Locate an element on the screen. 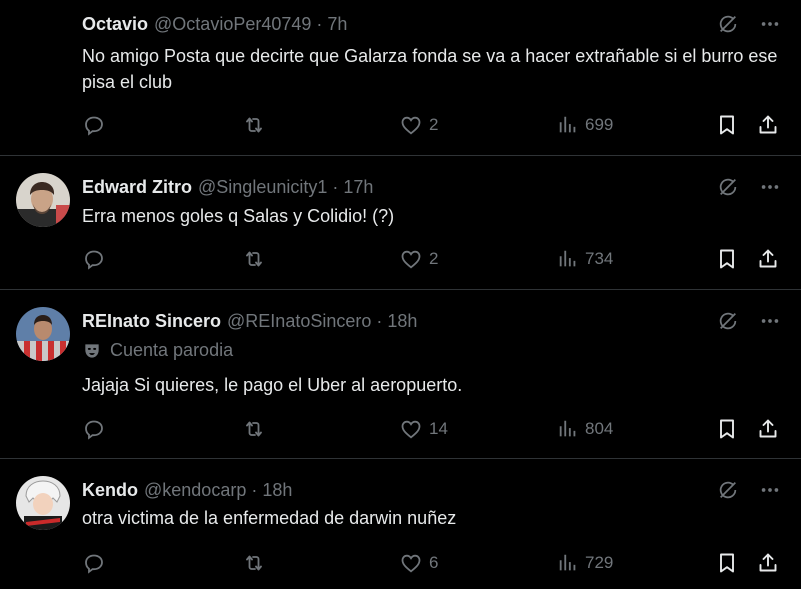 This screenshot has width=801, height=589. tweet-text: Erra menos goles q Salas y Colidio! (?) is located at coordinates (238, 216).